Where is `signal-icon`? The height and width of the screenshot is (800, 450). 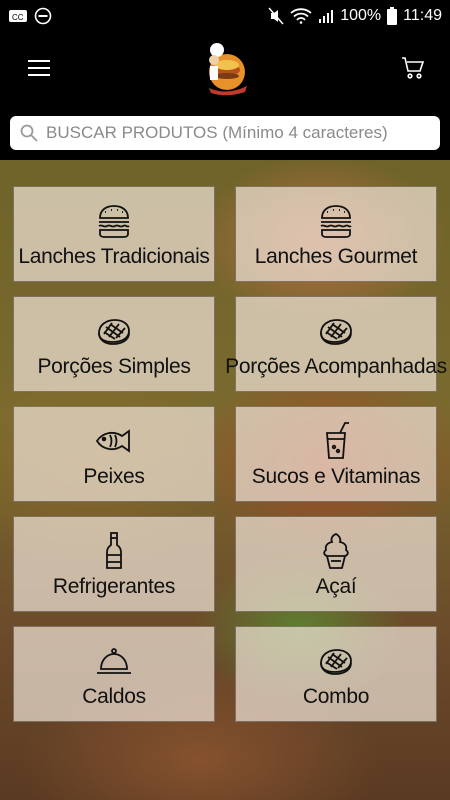
signal-icon is located at coordinates (326, 16).